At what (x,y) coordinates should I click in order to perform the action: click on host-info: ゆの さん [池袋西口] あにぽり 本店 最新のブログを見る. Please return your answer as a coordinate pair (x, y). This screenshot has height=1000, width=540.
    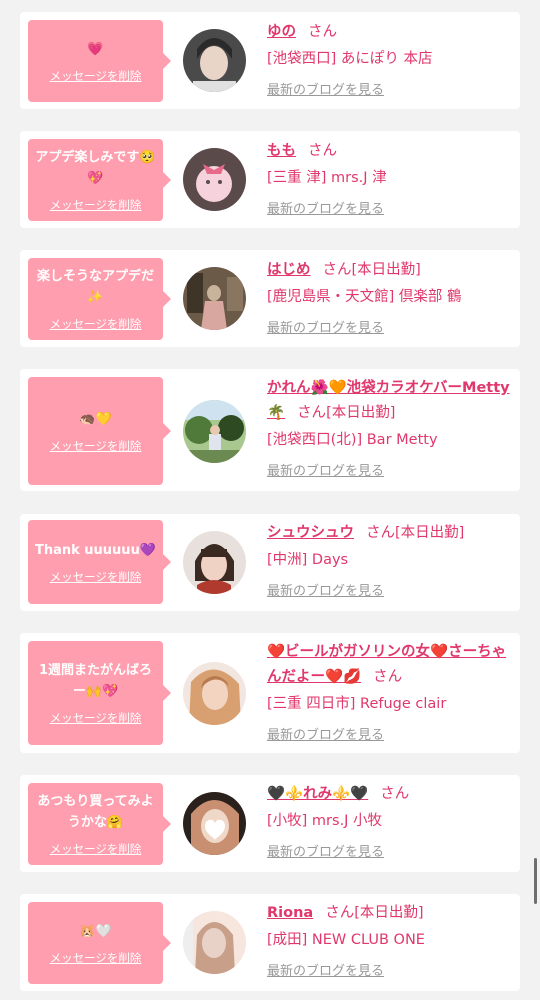
    Looking at the image, I should click on (389, 59).